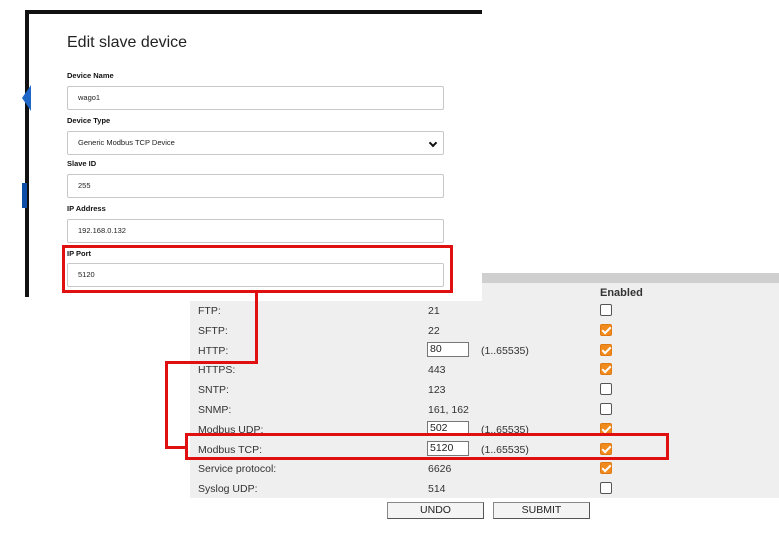 This screenshot has height=540, width=779. What do you see at coordinates (217, 370) in the screenshot?
I see `service-name: HTTPS:` at bounding box center [217, 370].